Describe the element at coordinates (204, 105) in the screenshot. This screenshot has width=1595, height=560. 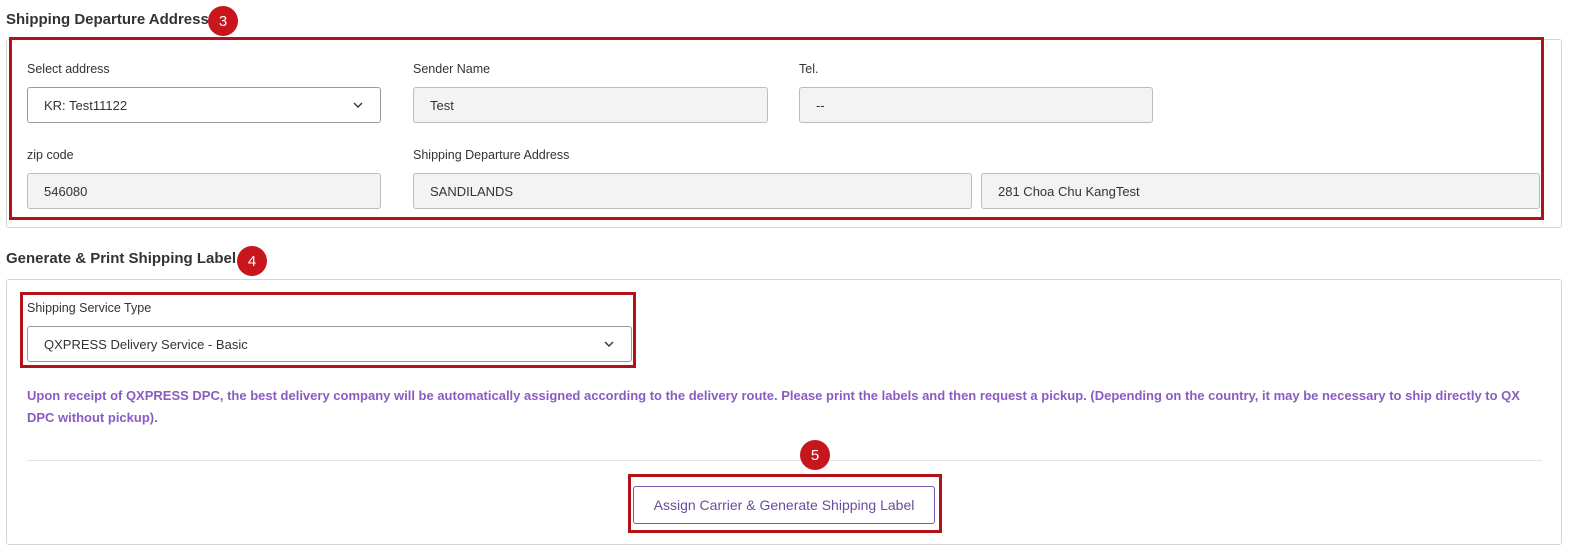
I see `select-address-dropdown: KR: Test11122` at that location.